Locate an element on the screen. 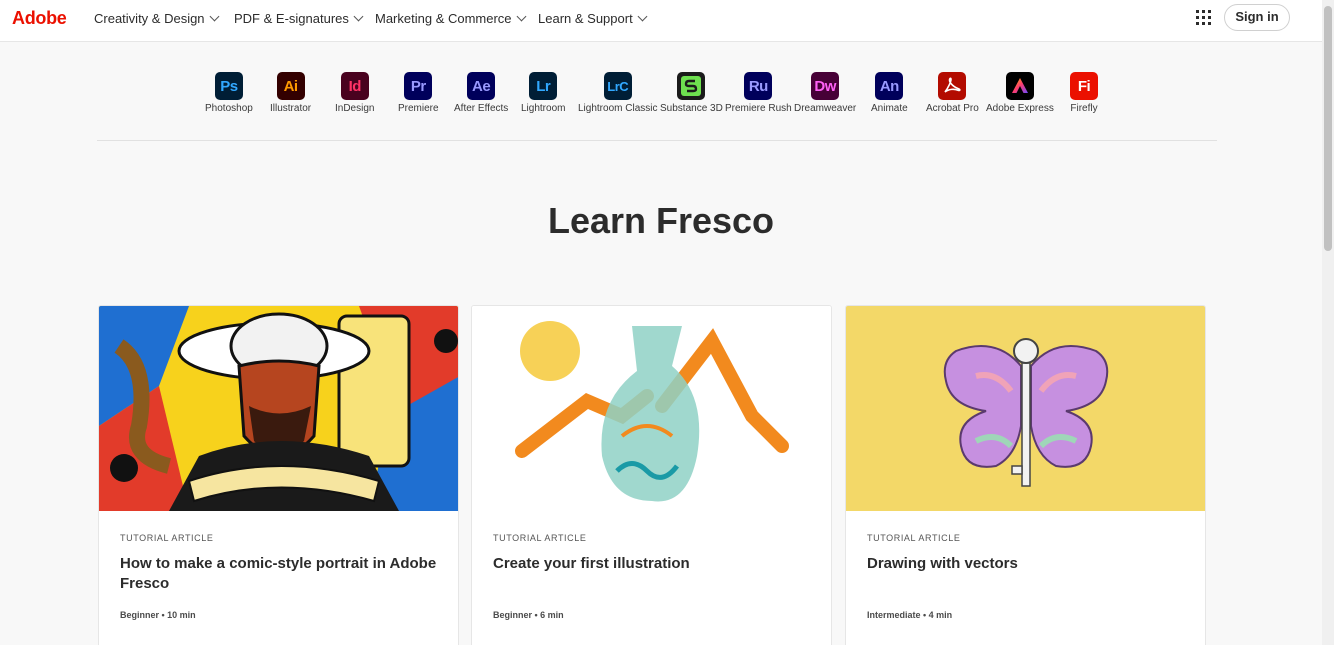 This screenshot has width=1334, height=645. nav-label: Creativity & Design is located at coordinates (149, 18).